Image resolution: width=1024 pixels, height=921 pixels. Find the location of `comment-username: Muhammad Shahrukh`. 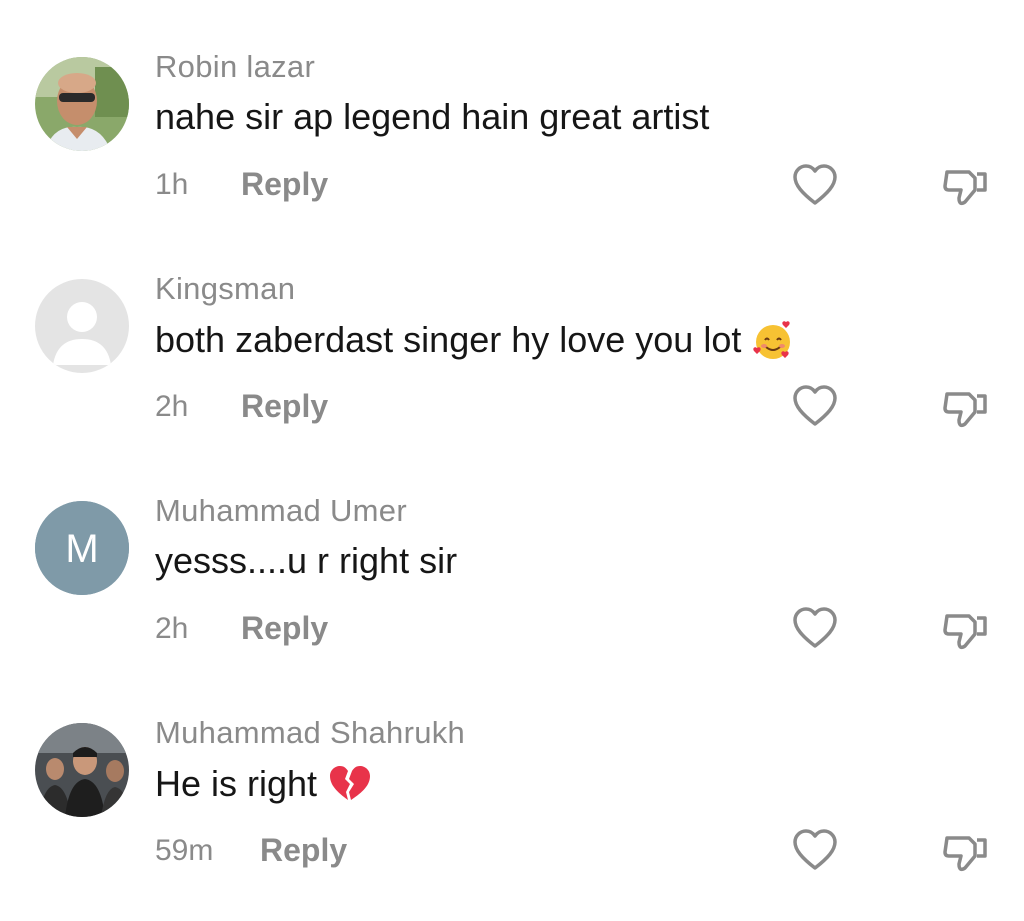

comment-username: Muhammad Shahrukh is located at coordinates (310, 733).